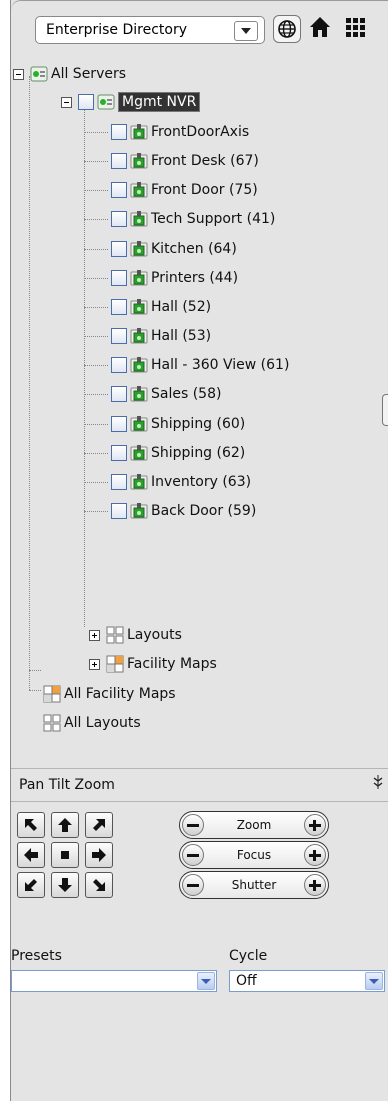 The image size is (388, 1101). Describe the element at coordinates (65, 825) in the screenshot. I see `tilt-up-button` at that location.